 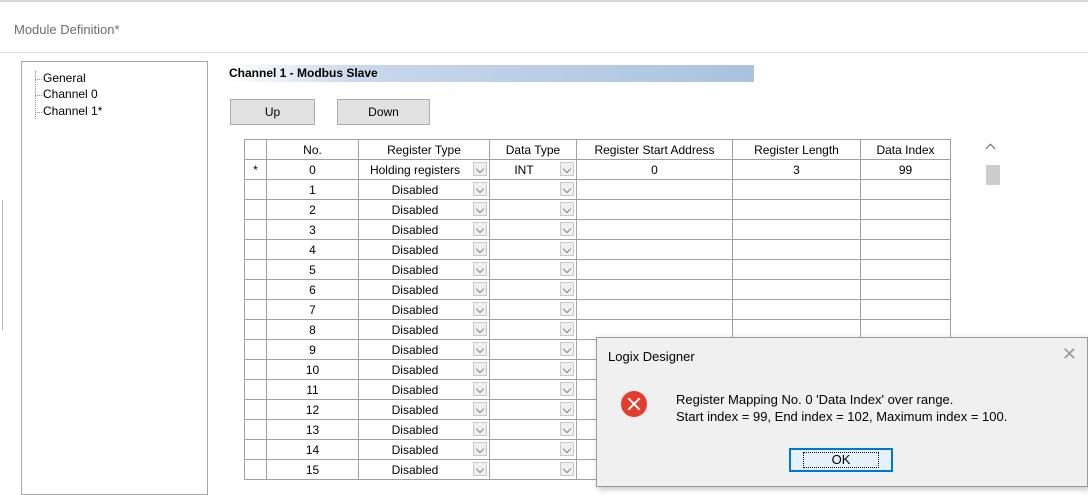 I want to click on column-header-no: No., so click(x=312, y=149).